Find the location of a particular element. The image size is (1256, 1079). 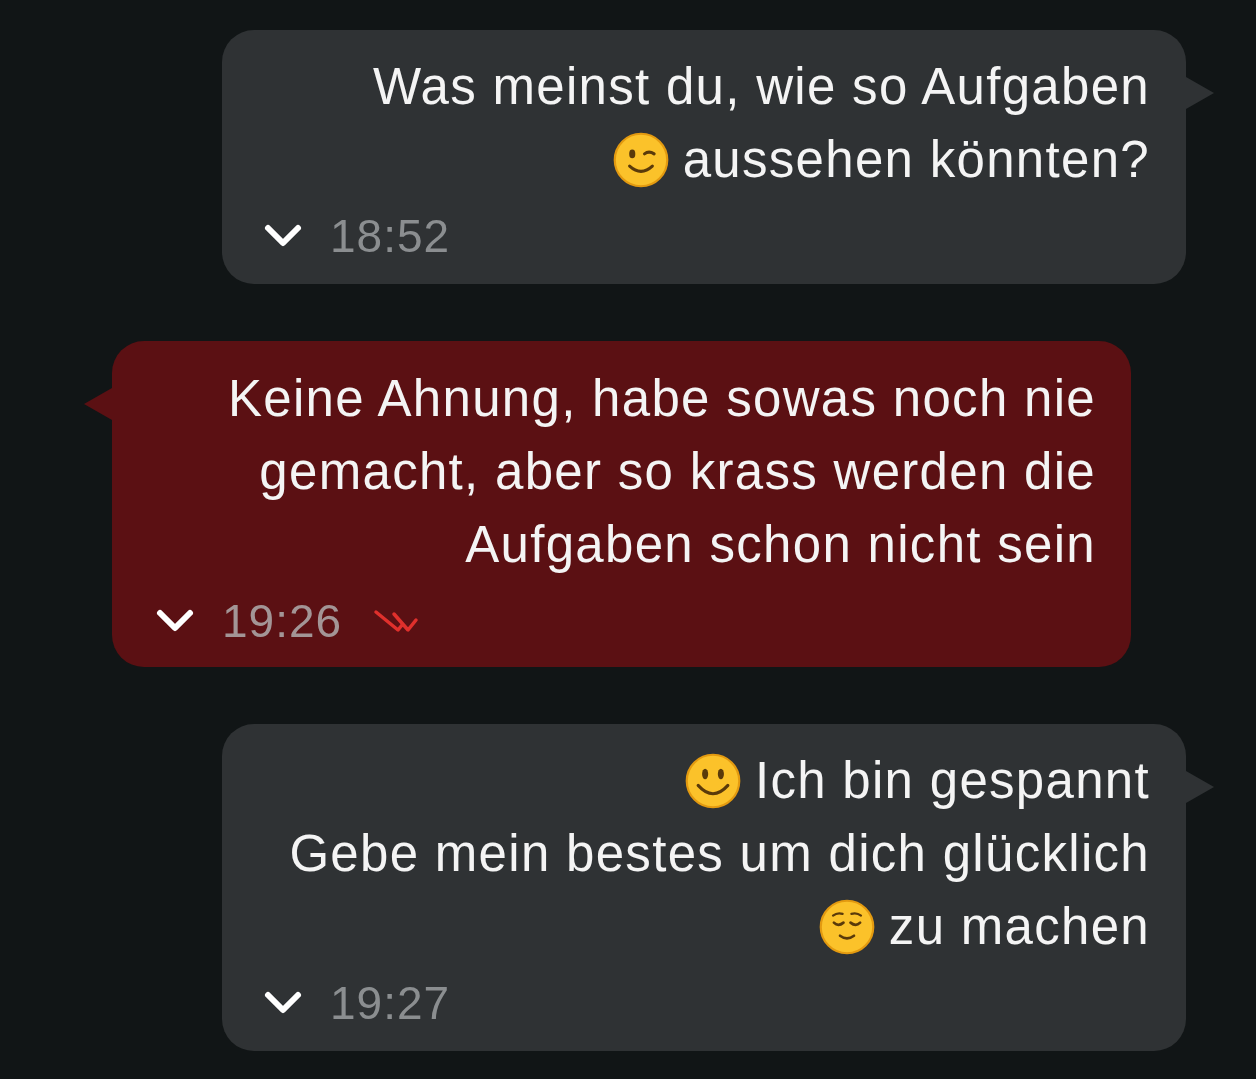

message-text: zu machen is located at coordinates (1019, 927).